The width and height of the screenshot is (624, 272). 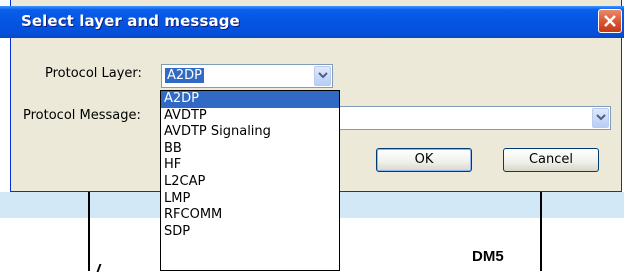 I want to click on protocol-message-dropdown-button, so click(x=600, y=118).